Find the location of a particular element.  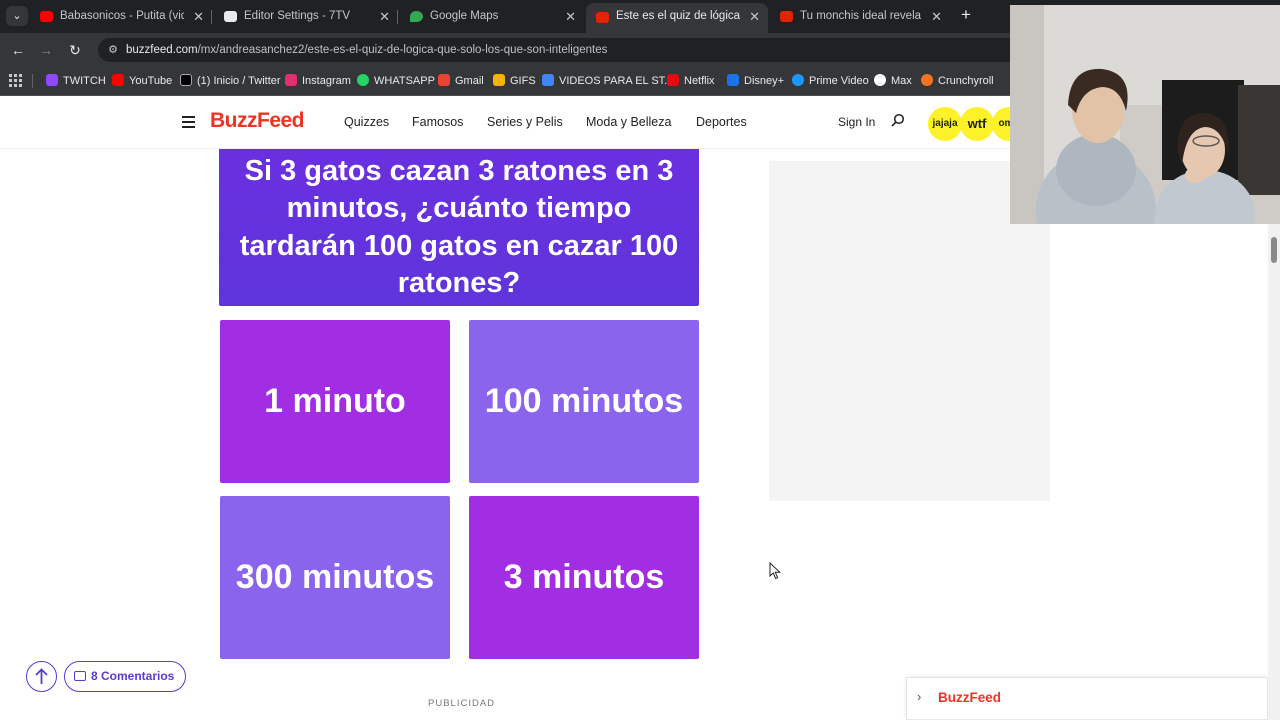

tab-monchis: Tu monchis ideal revela si ga ✕ is located at coordinates (860, 16).